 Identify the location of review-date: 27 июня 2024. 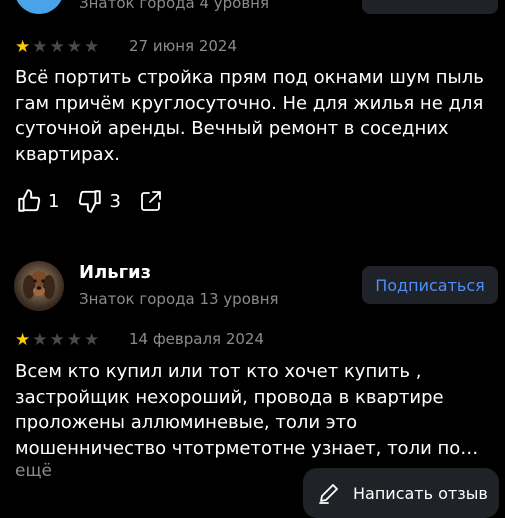
(183, 46).